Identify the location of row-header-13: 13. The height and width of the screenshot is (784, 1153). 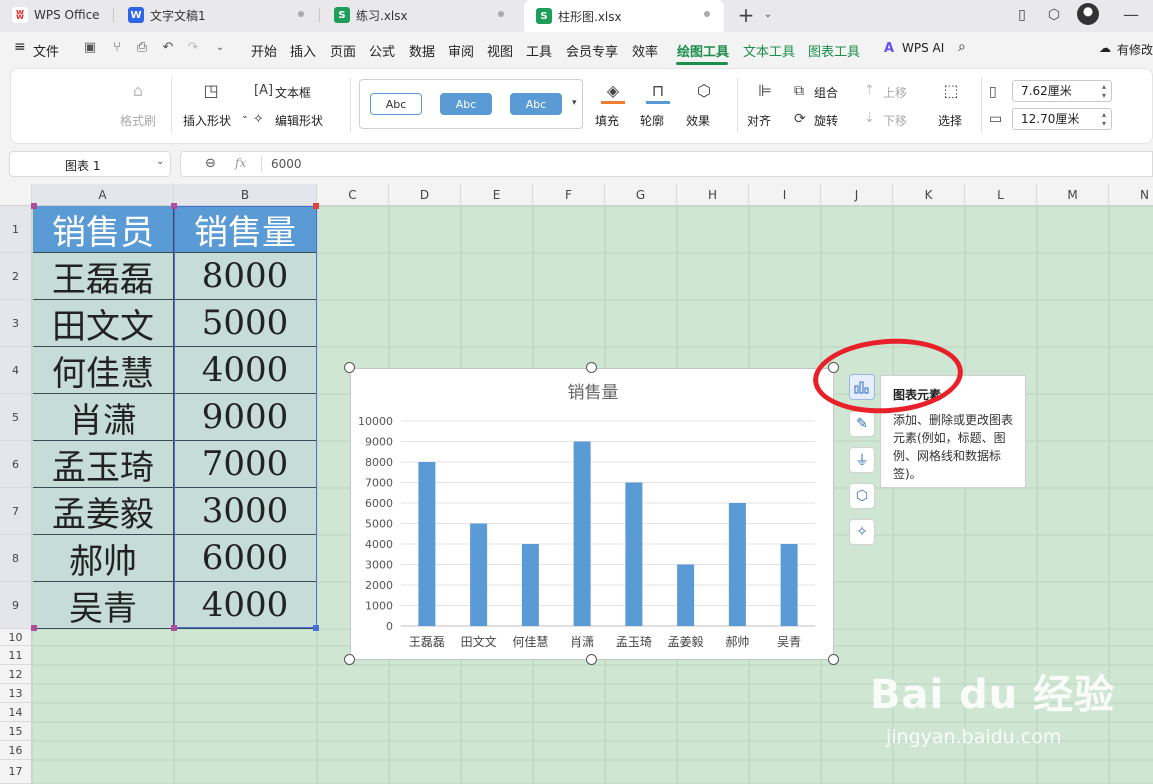
(16, 693).